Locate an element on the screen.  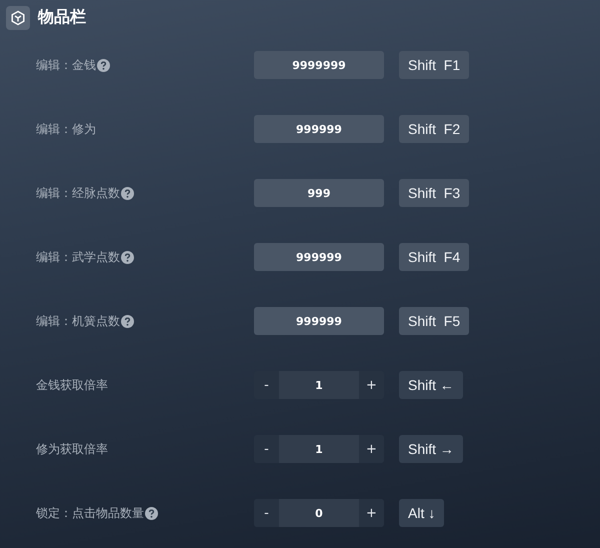
value-field: 999 is located at coordinates (319, 193).